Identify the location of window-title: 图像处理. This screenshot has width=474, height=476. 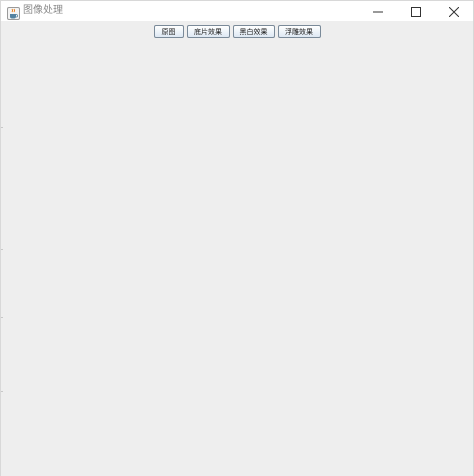
(43, 10).